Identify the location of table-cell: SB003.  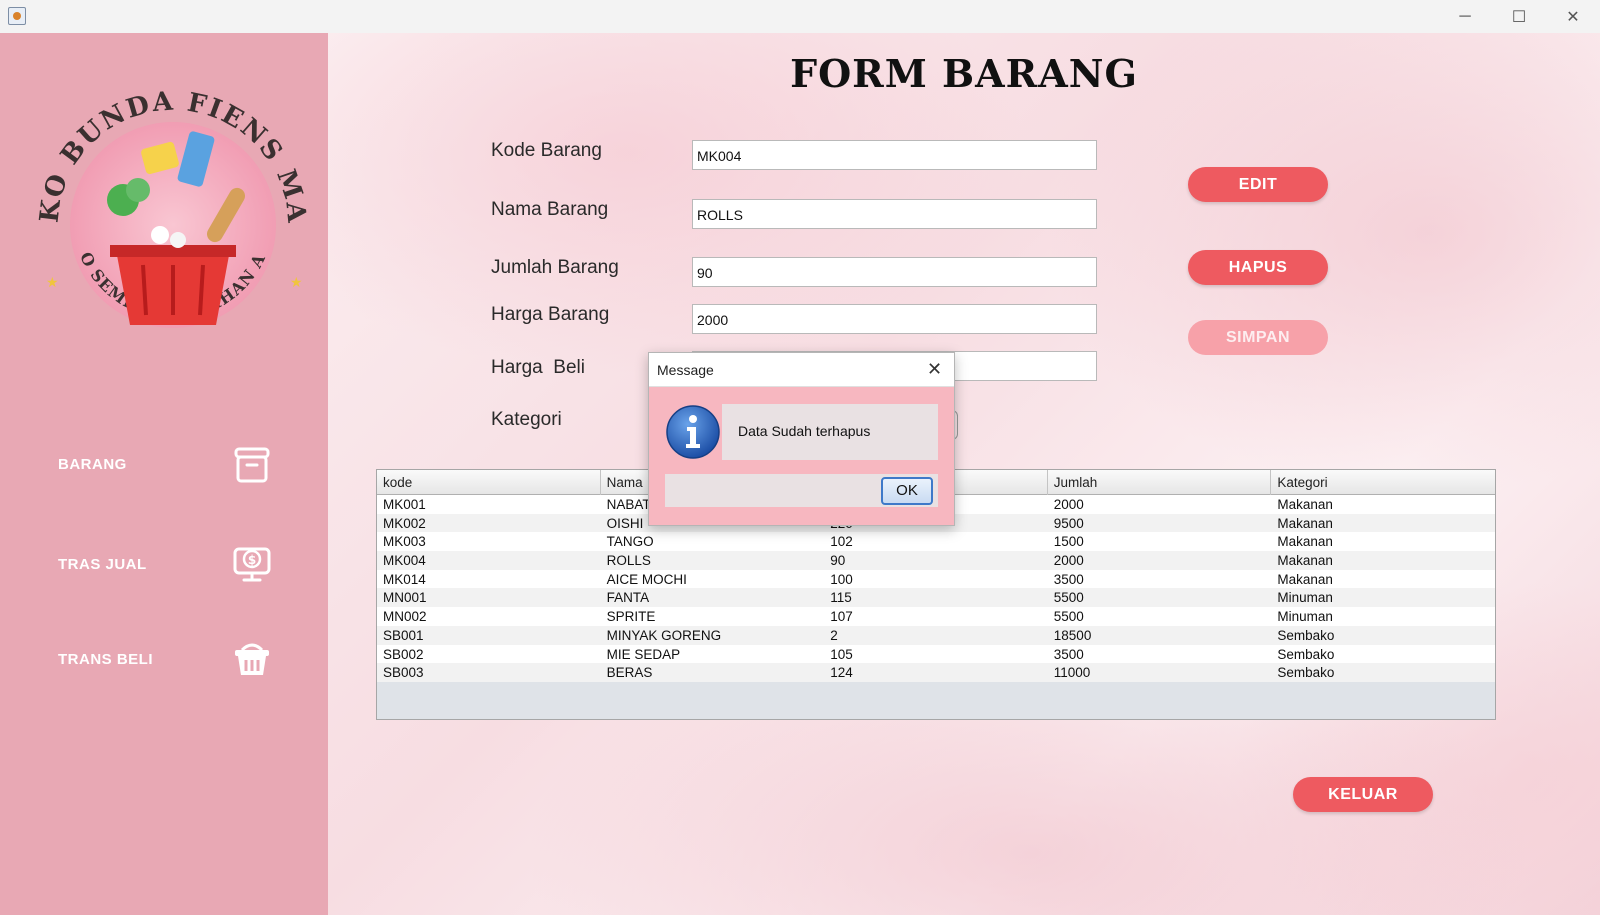
(403, 673).